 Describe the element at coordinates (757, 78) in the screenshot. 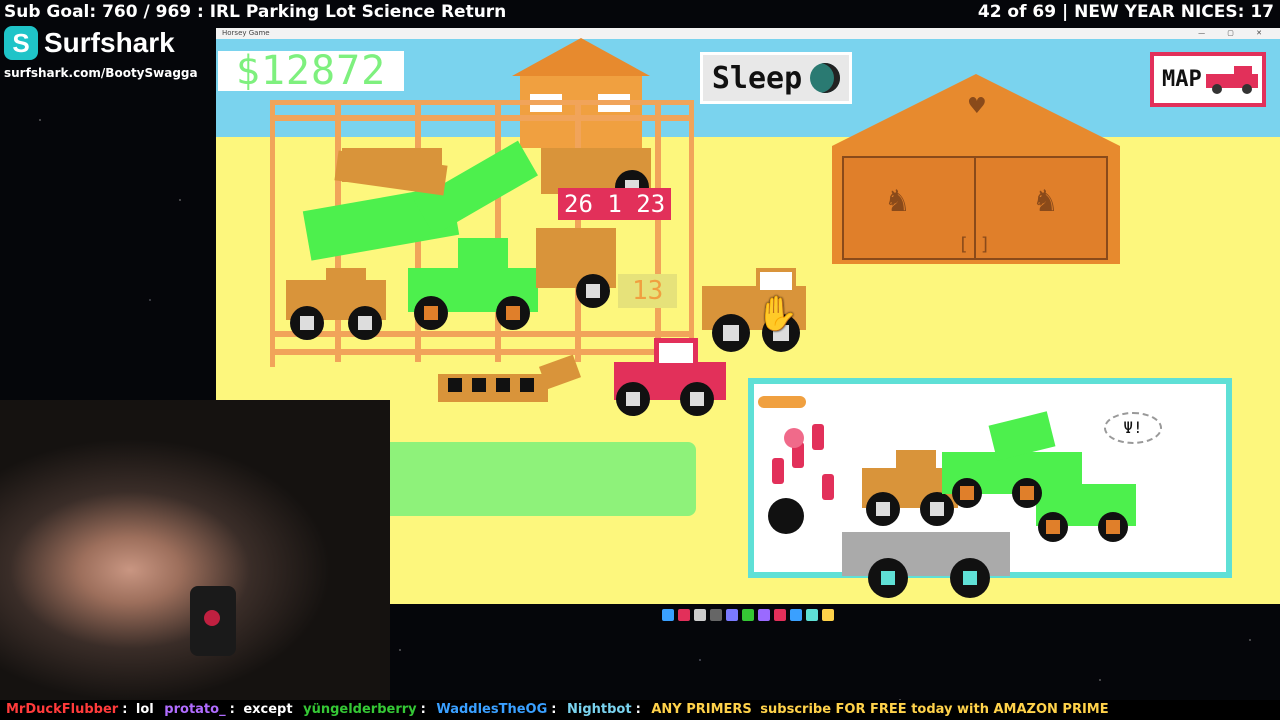

I see `sleep-label: Sleep` at that location.